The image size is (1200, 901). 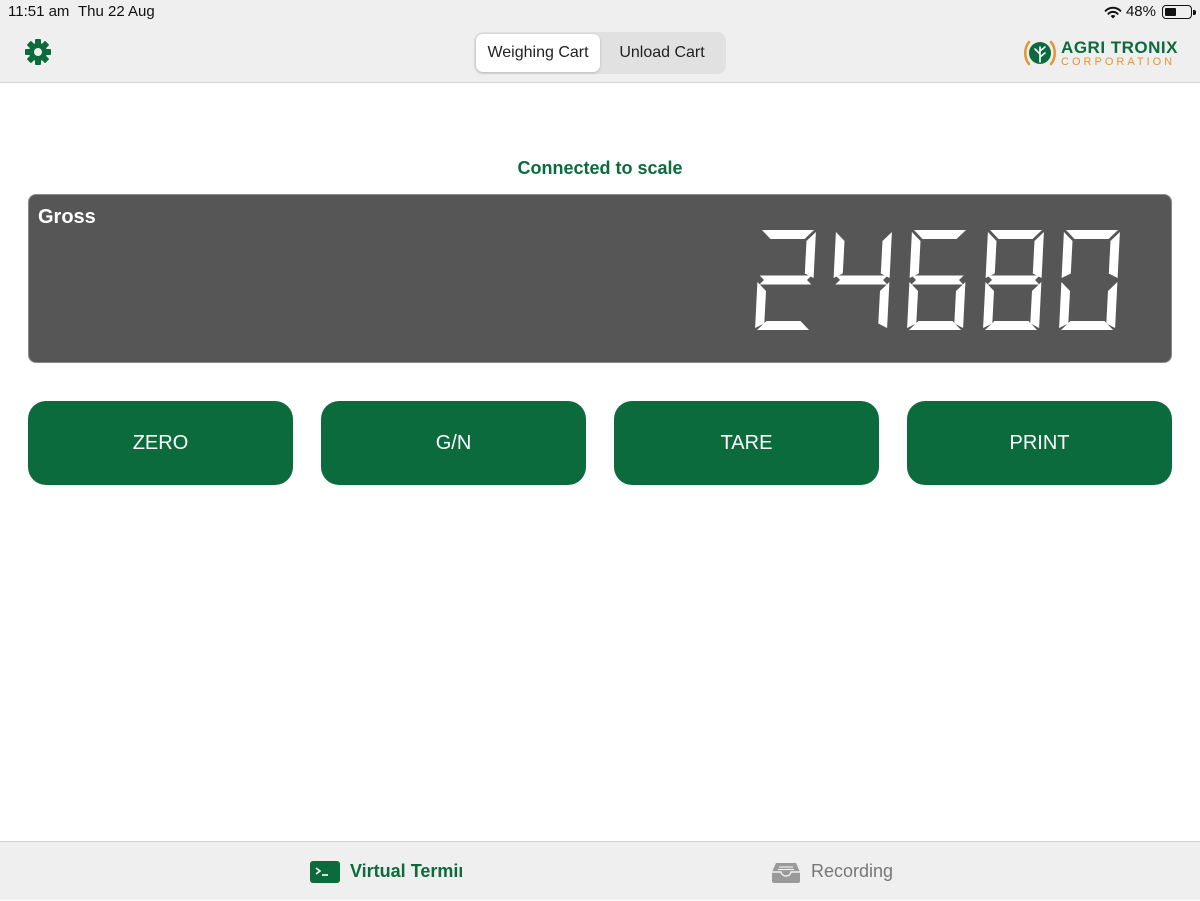 I want to click on brand-name: AGRI TRONIX, so click(x=1119, y=47).